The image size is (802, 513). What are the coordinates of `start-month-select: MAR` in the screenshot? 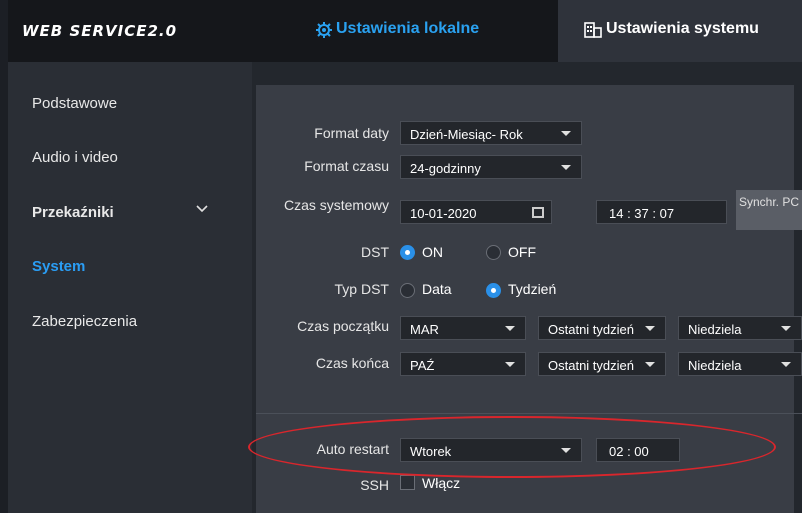 It's located at (463, 328).